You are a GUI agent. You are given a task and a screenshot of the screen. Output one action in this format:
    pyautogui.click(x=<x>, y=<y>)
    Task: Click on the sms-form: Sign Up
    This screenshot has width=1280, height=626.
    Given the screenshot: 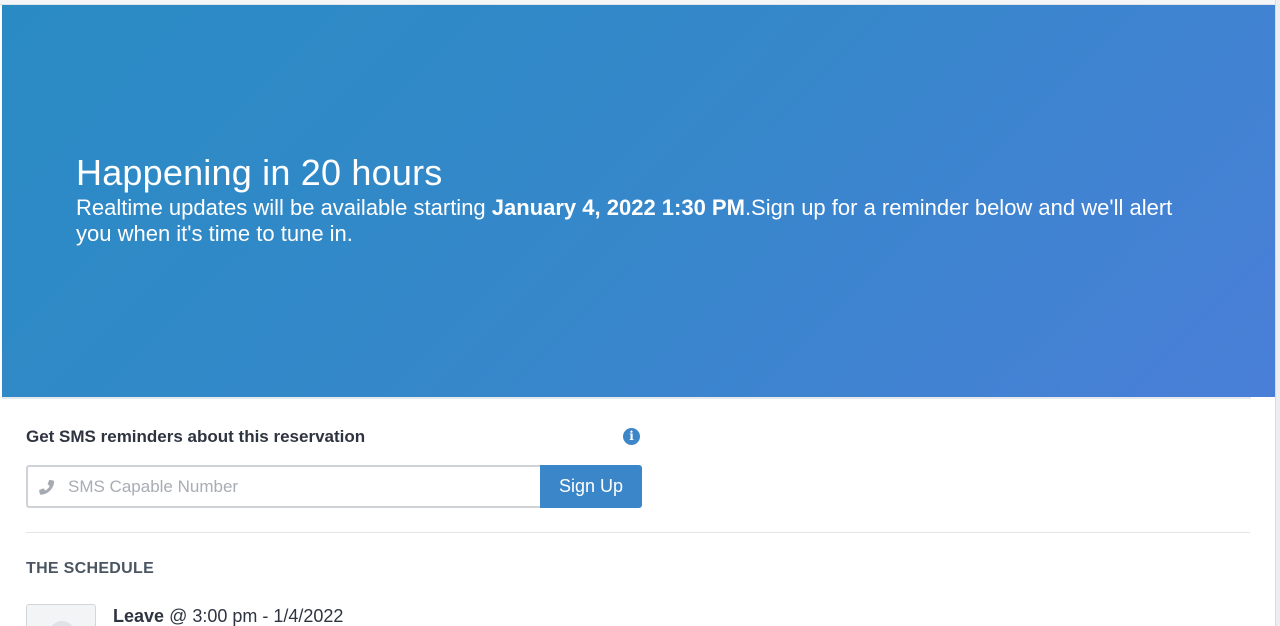 What is the action you would take?
    pyautogui.click(x=334, y=486)
    